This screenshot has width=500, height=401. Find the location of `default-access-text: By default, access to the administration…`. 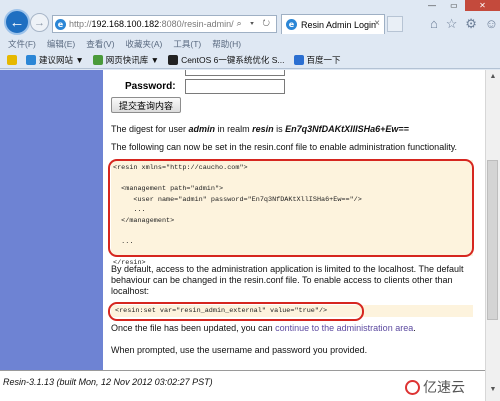

default-access-text: By default, access to the administration… is located at coordinates (287, 280).